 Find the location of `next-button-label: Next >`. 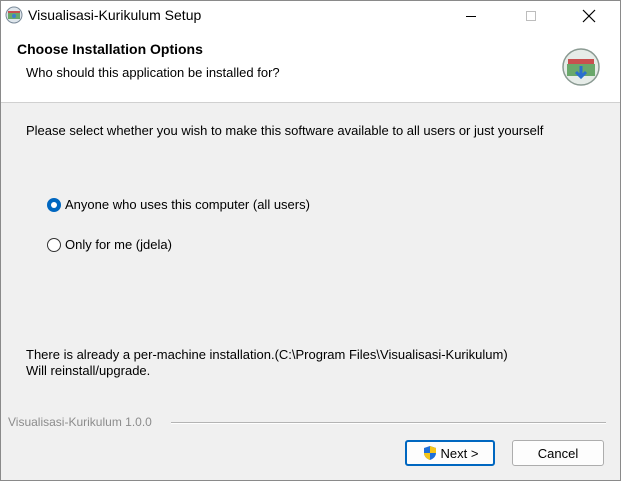

next-button-label: Next > is located at coordinates (459, 453).